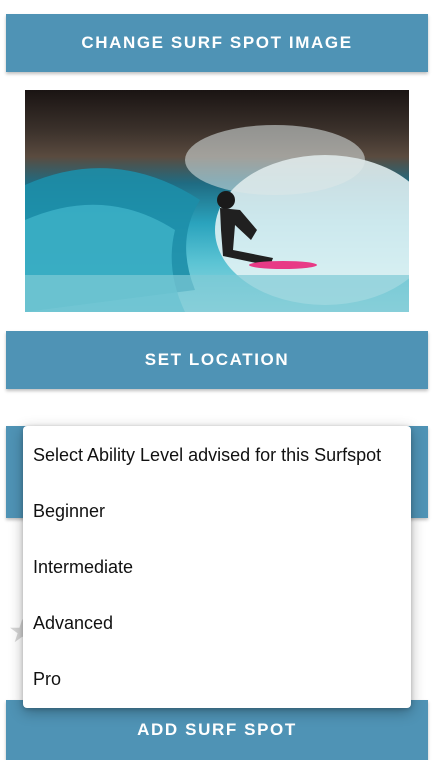  I want to click on menu-item-beginner: Beginner, so click(217, 511).